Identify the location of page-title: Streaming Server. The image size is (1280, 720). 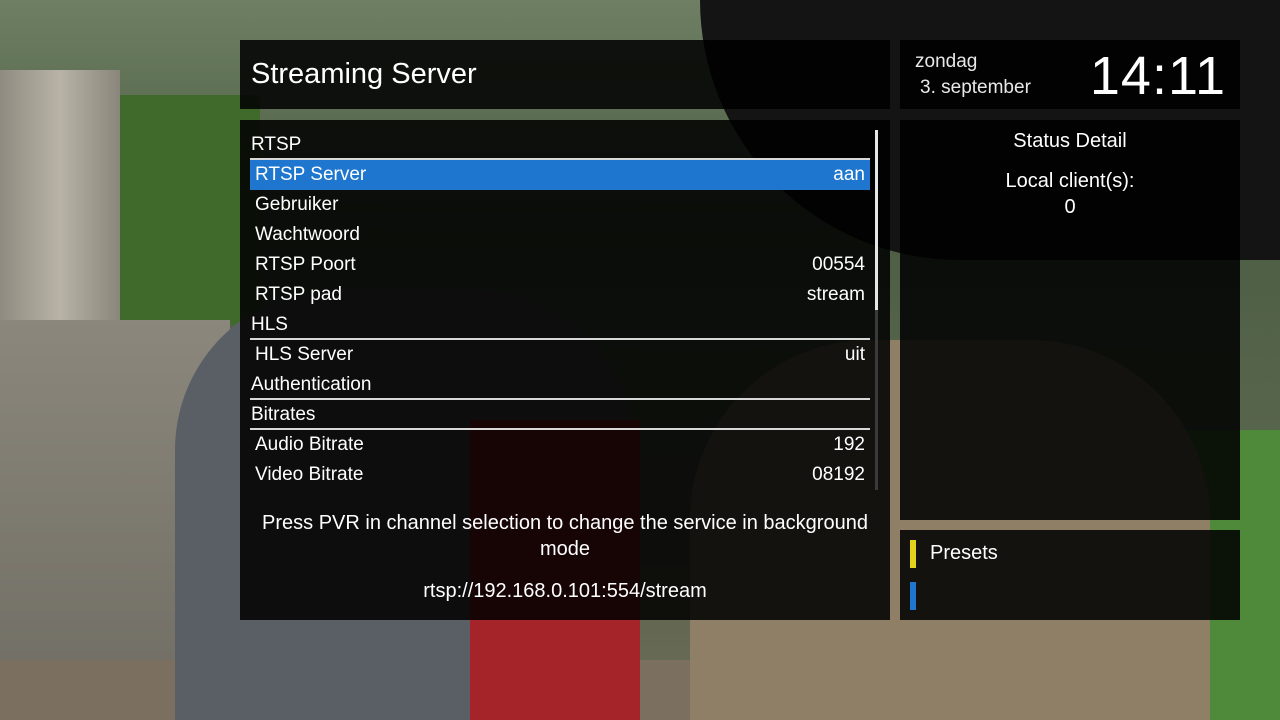
(364, 74).